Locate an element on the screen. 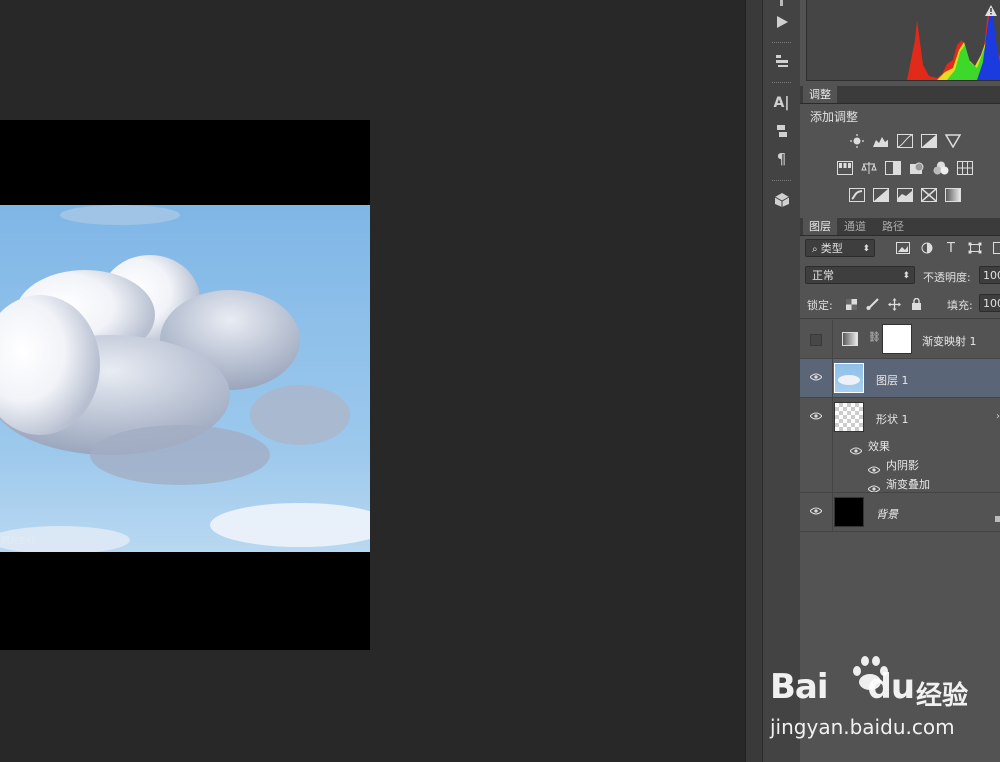 This screenshot has width=1000, height=762. color-balance-icon is located at coordinates (869, 168).